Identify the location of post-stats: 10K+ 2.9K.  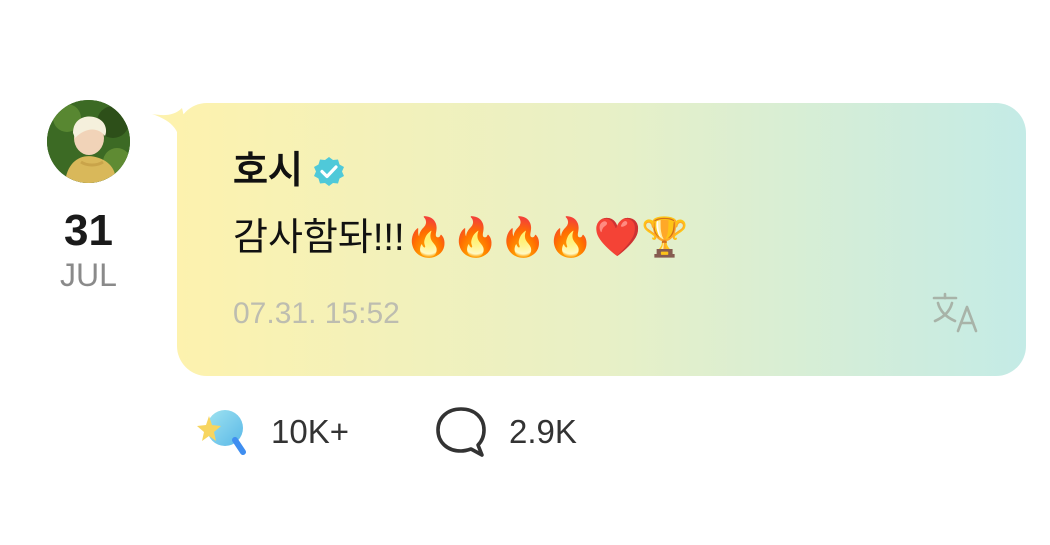
(386, 432).